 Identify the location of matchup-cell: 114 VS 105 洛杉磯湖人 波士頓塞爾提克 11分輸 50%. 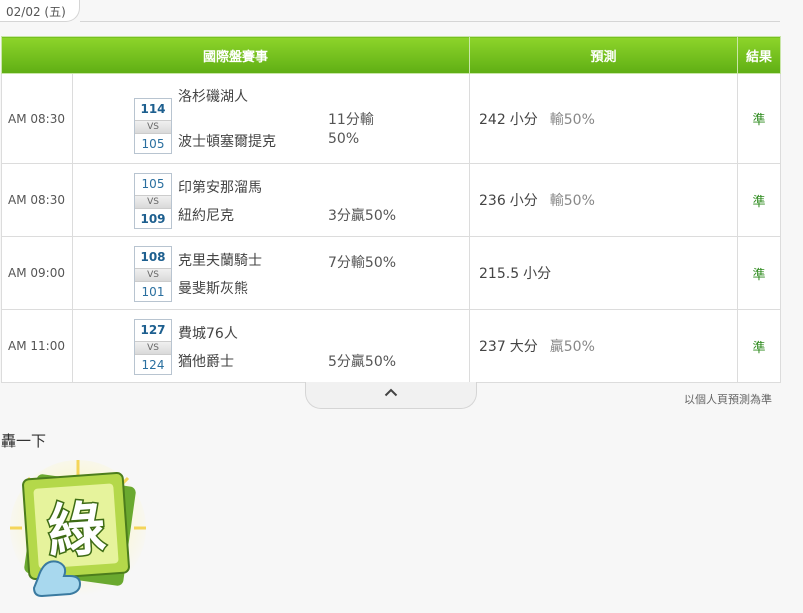
(271, 118).